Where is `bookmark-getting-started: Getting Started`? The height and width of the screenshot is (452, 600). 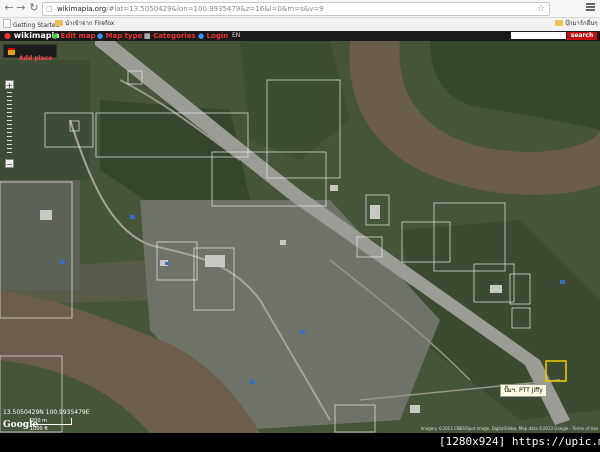 bookmark-getting-started: Getting Started is located at coordinates (31, 25).